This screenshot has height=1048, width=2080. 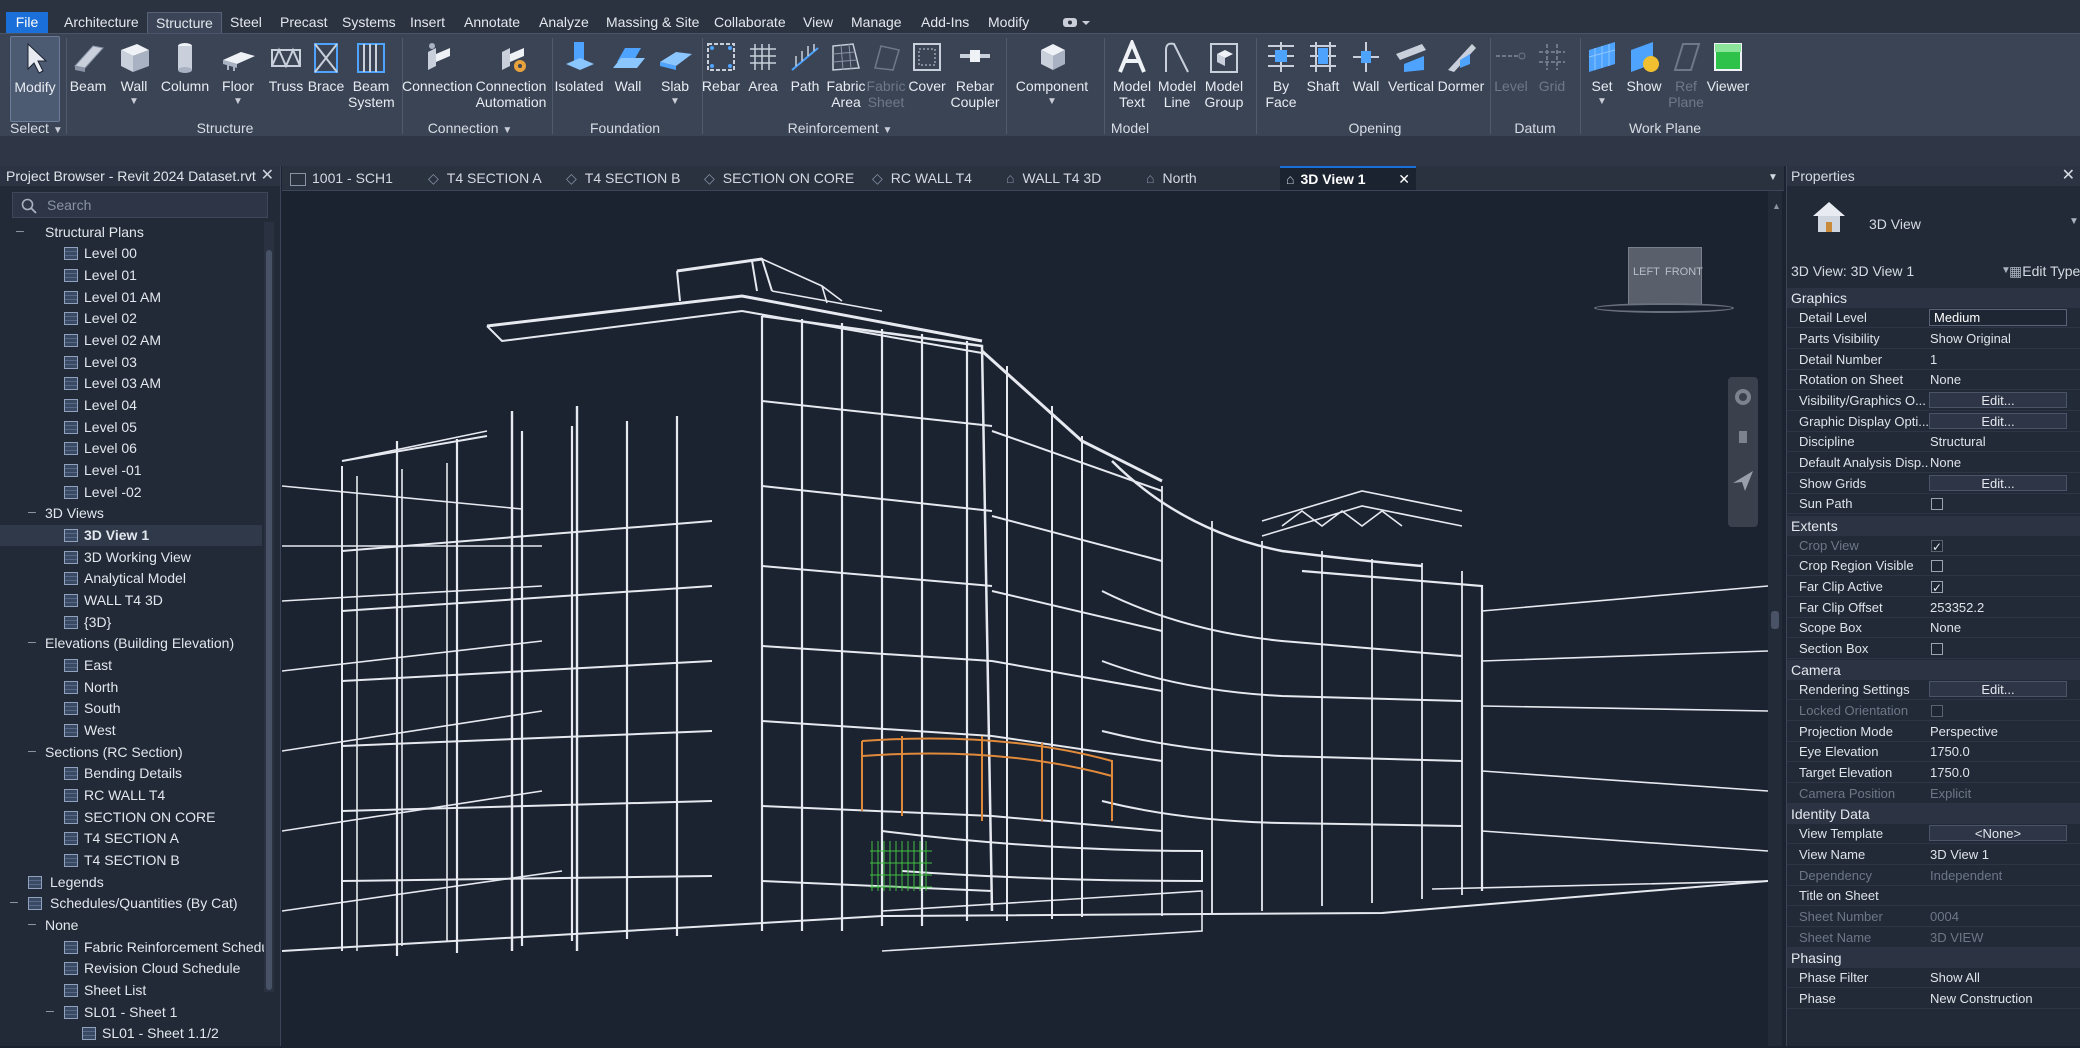 I want to click on tree-item-sheet-list: Sheet List, so click(x=131, y=990).